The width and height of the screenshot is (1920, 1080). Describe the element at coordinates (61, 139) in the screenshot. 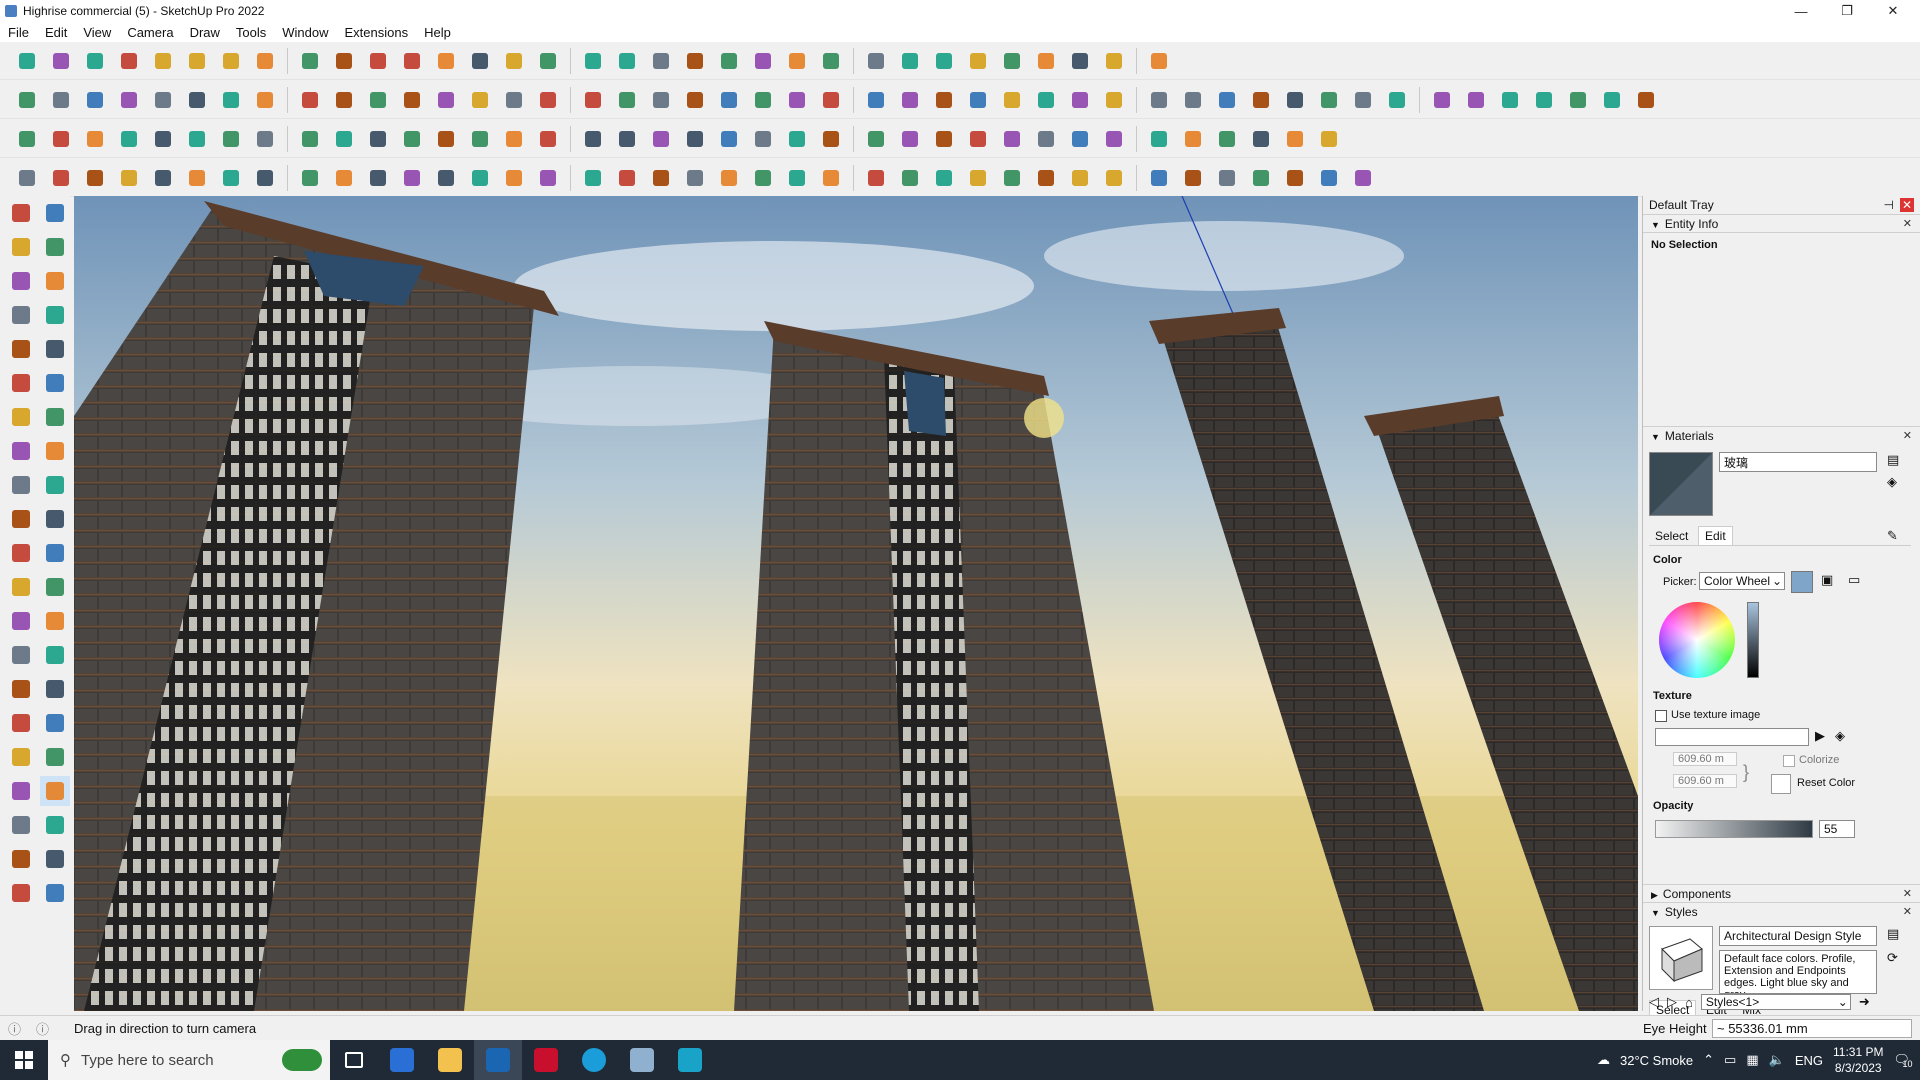

I see `diamond-blue-icon` at that location.